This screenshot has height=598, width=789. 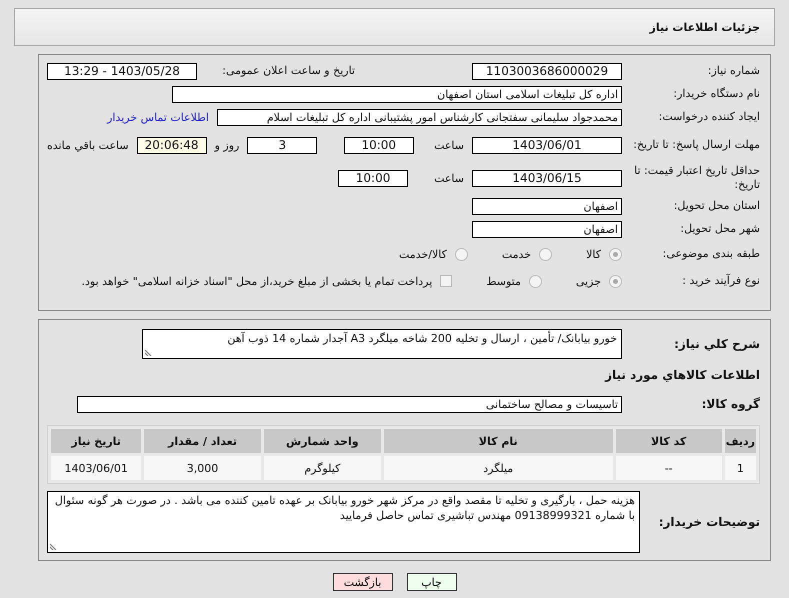 What do you see at coordinates (696, 145) in the screenshot?
I see `field-label: مهلت ارسال پاسخ: تا تاریخ:` at bounding box center [696, 145].